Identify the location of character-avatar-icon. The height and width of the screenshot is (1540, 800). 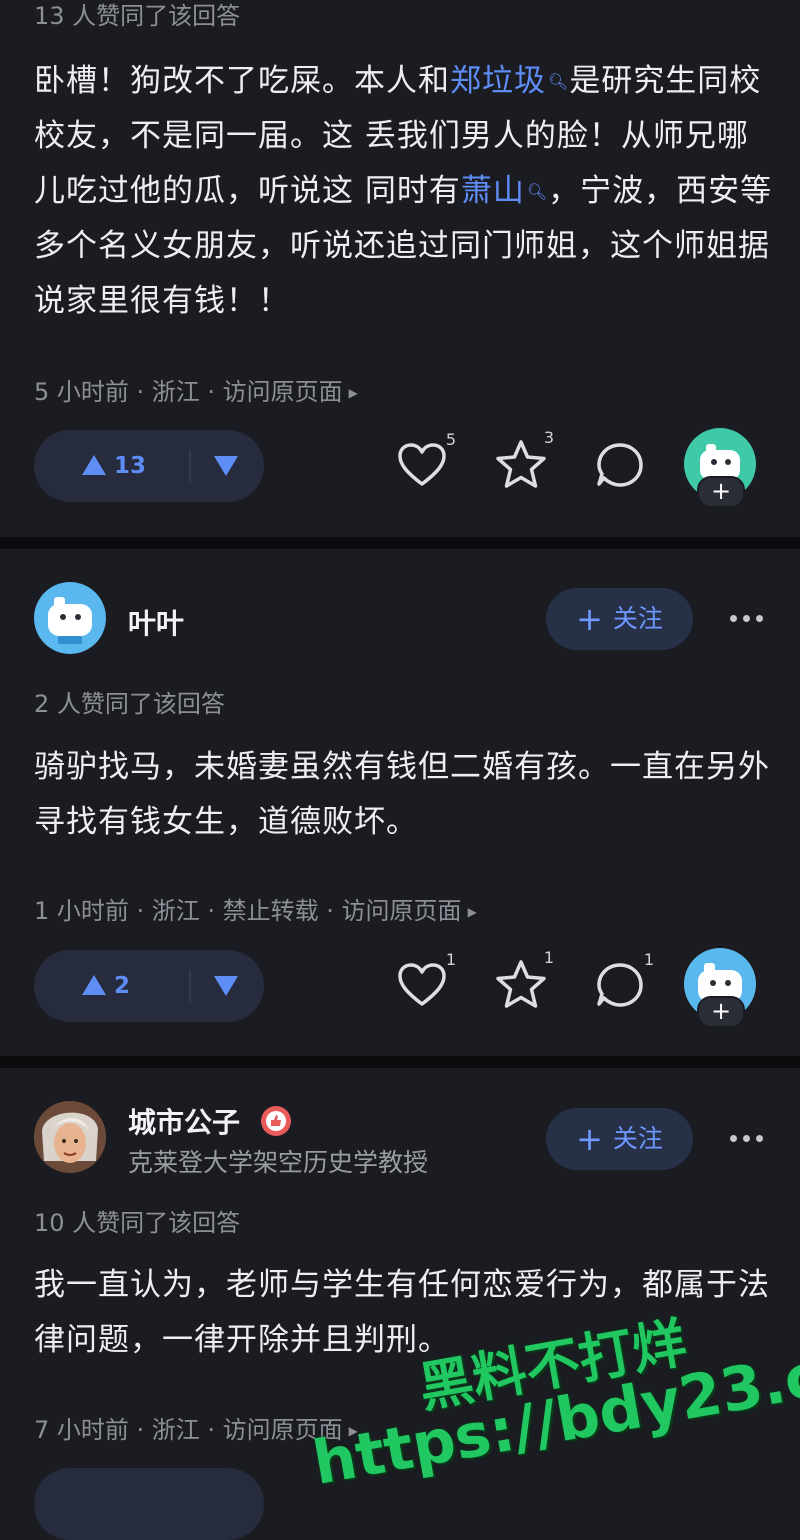
(70, 1137).